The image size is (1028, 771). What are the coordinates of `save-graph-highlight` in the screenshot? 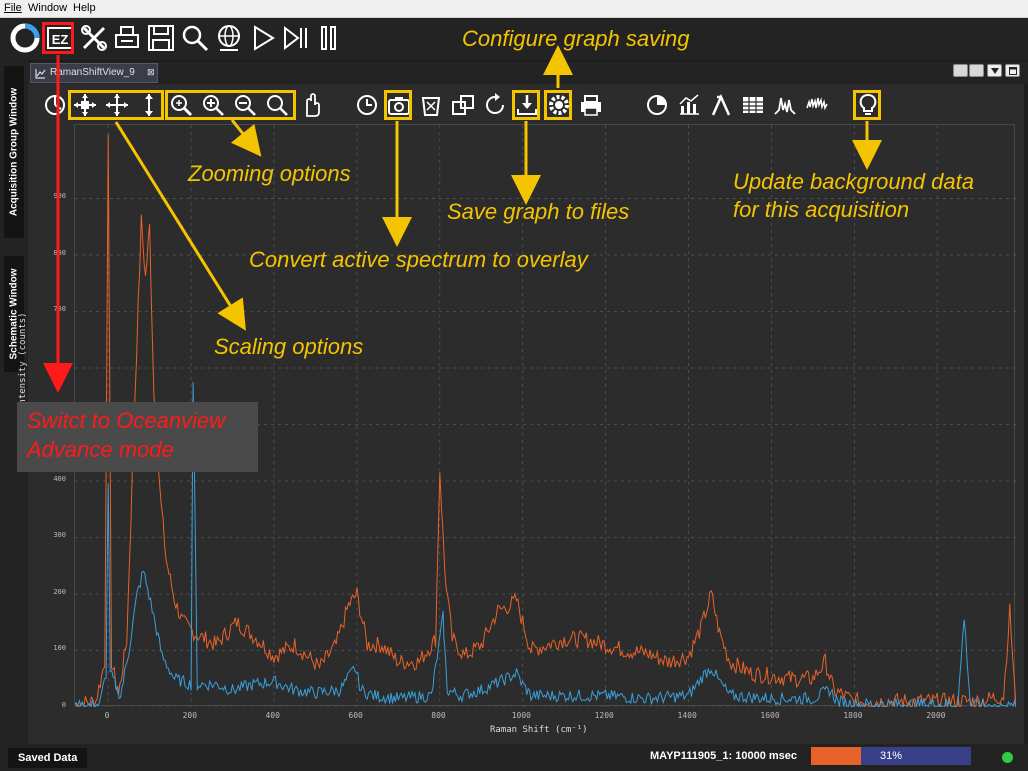 It's located at (526, 105).